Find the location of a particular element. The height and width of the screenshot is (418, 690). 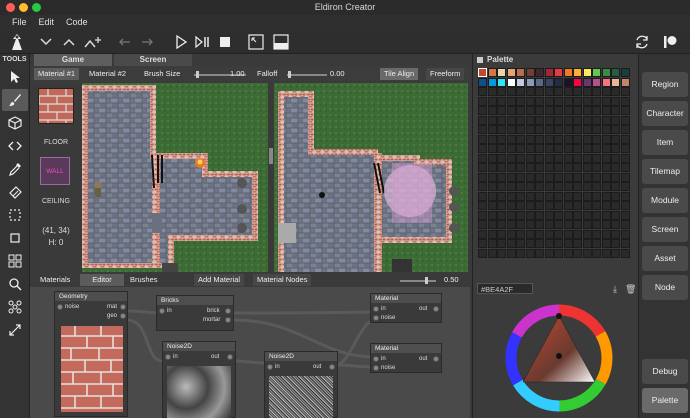

tool-resize is located at coordinates (15, 330).